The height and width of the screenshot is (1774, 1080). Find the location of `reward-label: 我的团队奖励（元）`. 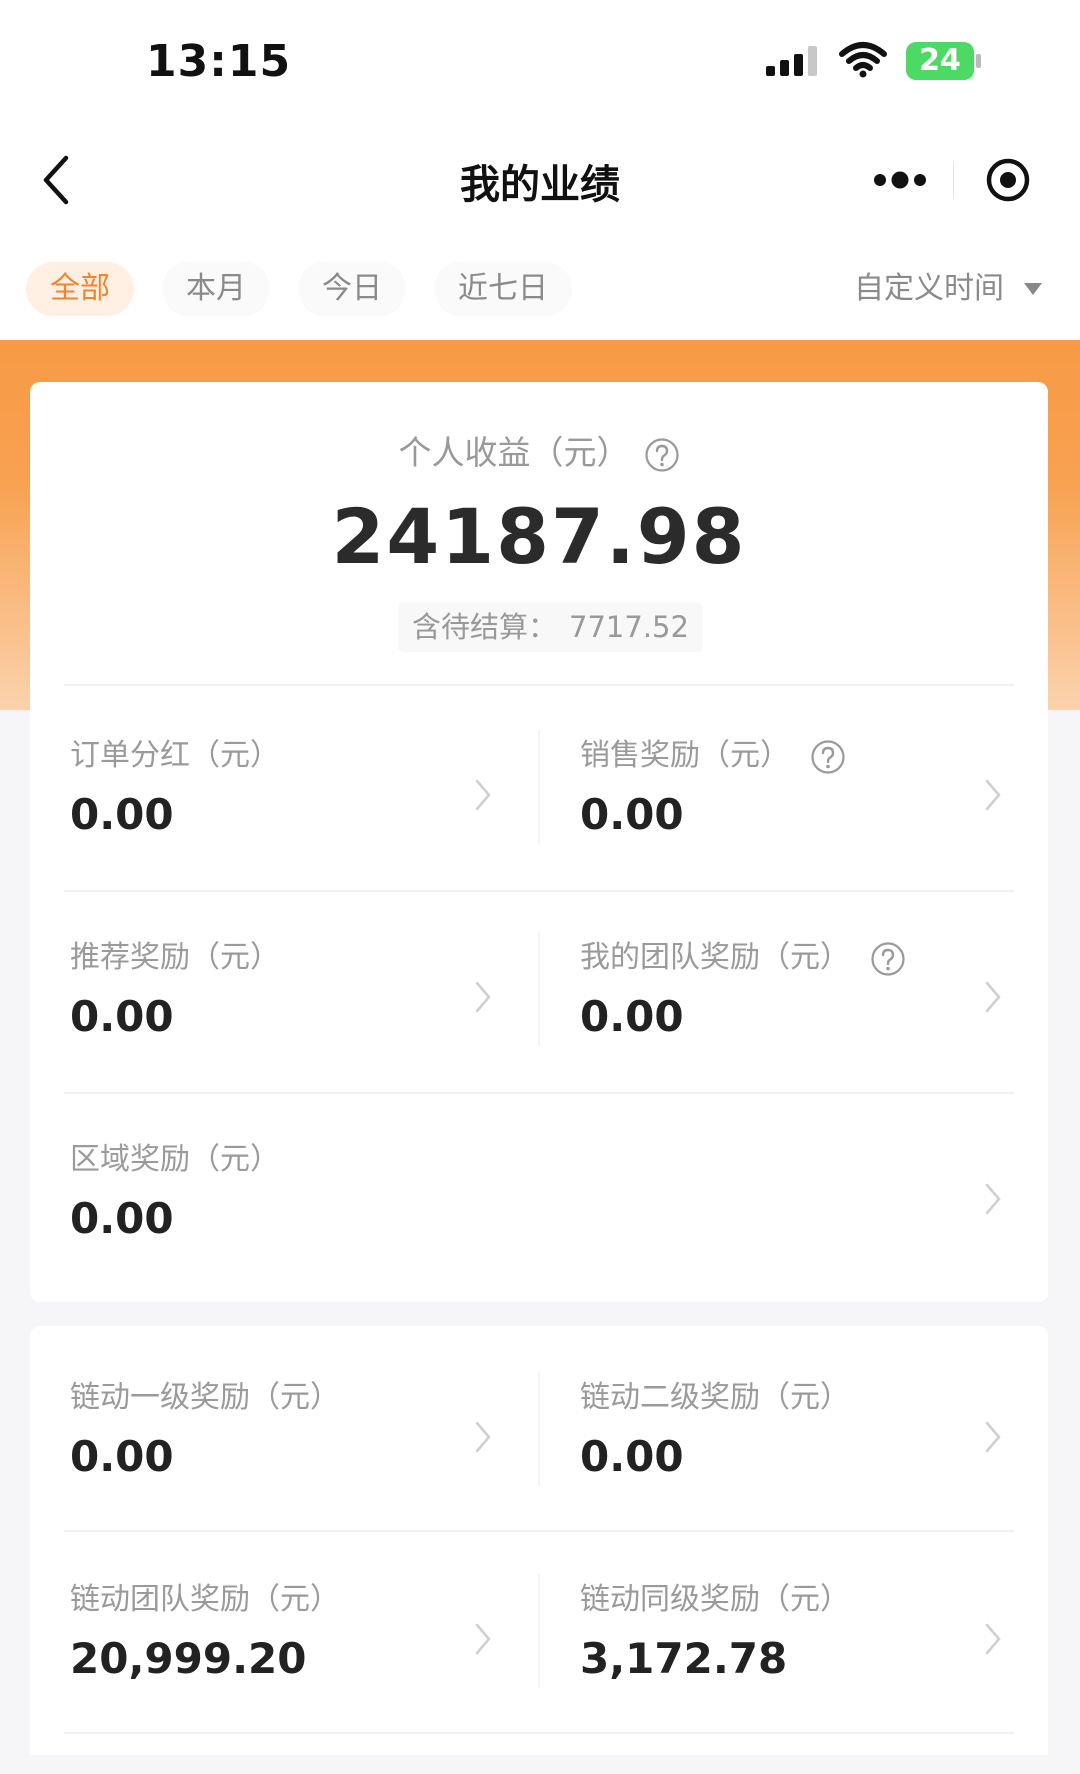

reward-label: 我的团队奖励（元） is located at coordinates (715, 957).